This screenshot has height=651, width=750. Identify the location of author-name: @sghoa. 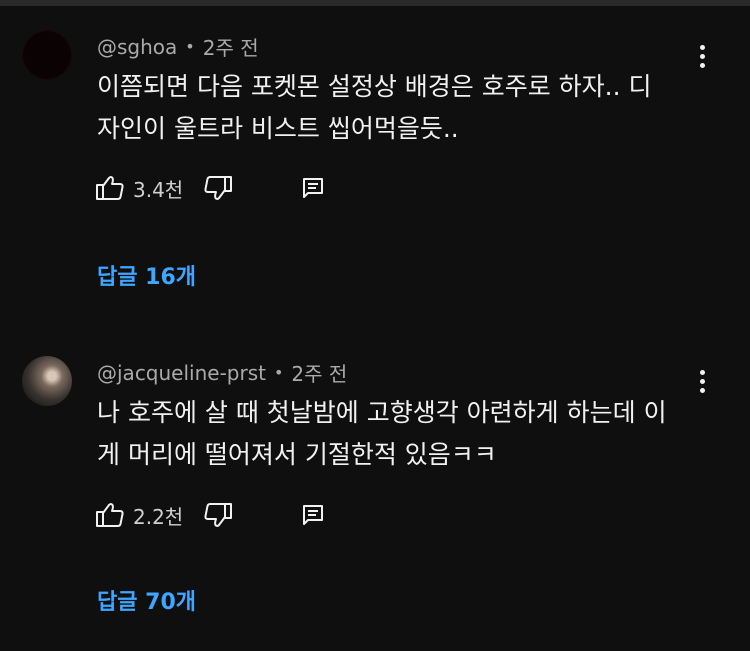
(137, 47).